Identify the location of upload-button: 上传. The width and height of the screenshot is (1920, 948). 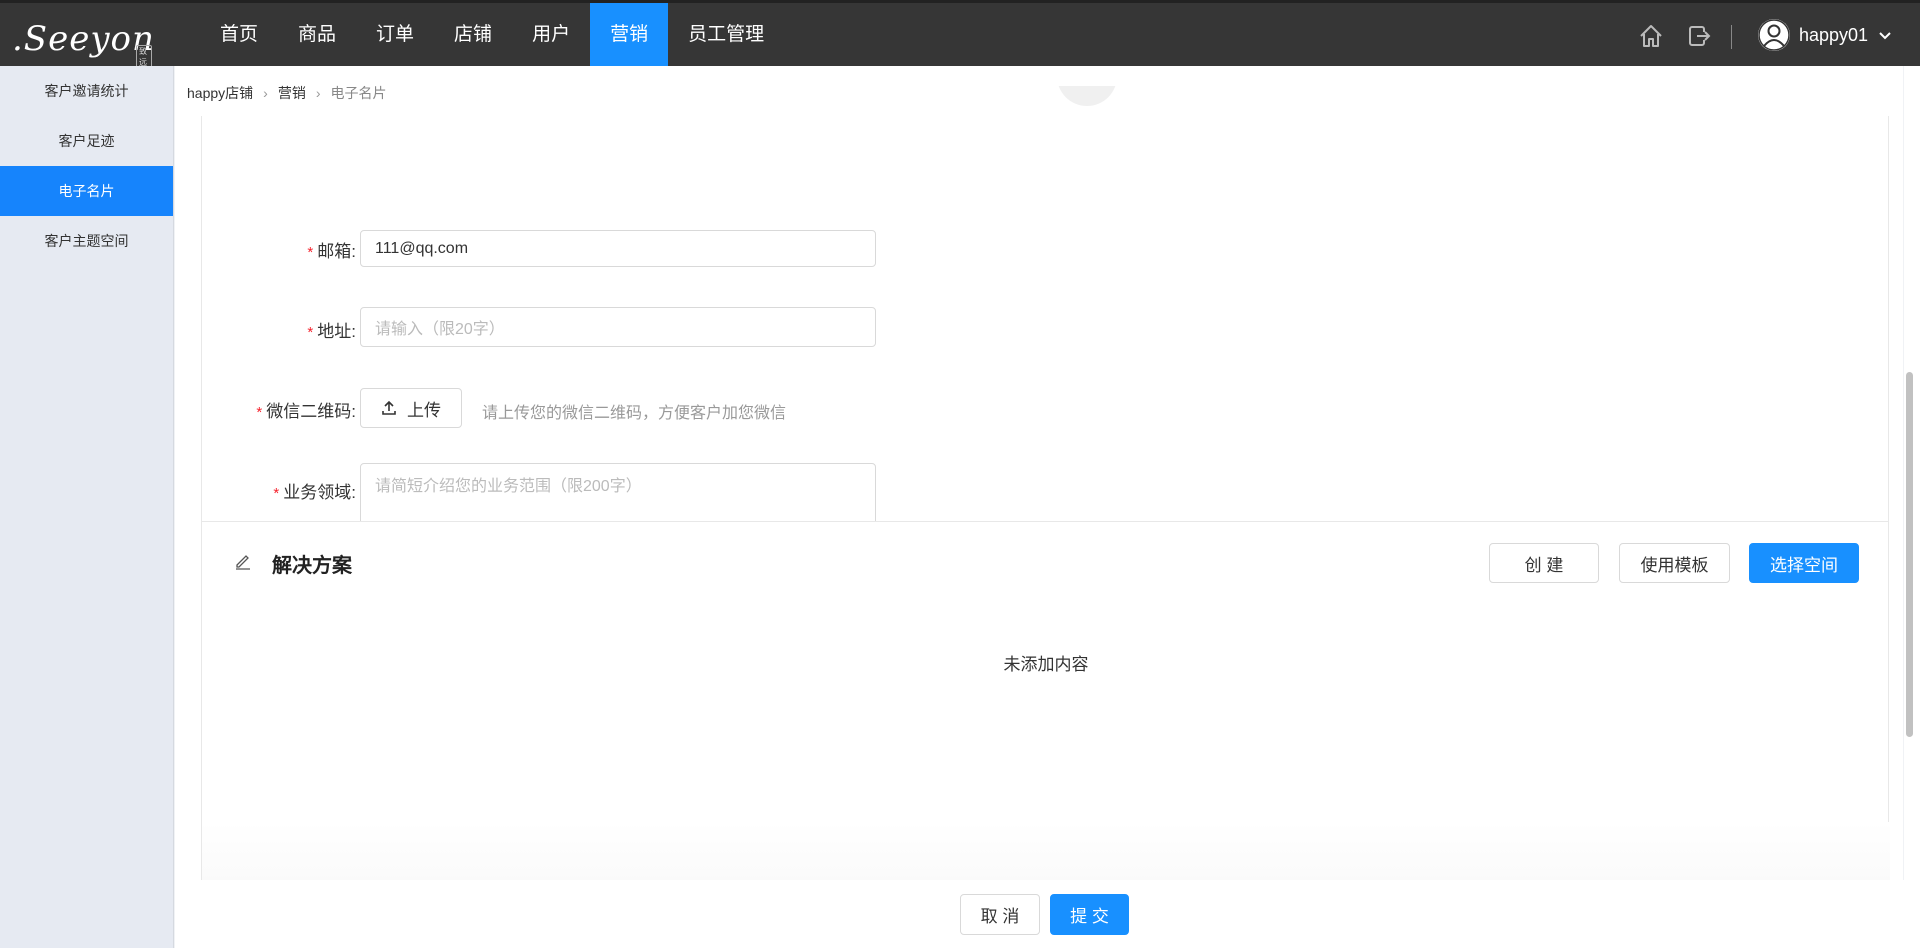
(411, 408).